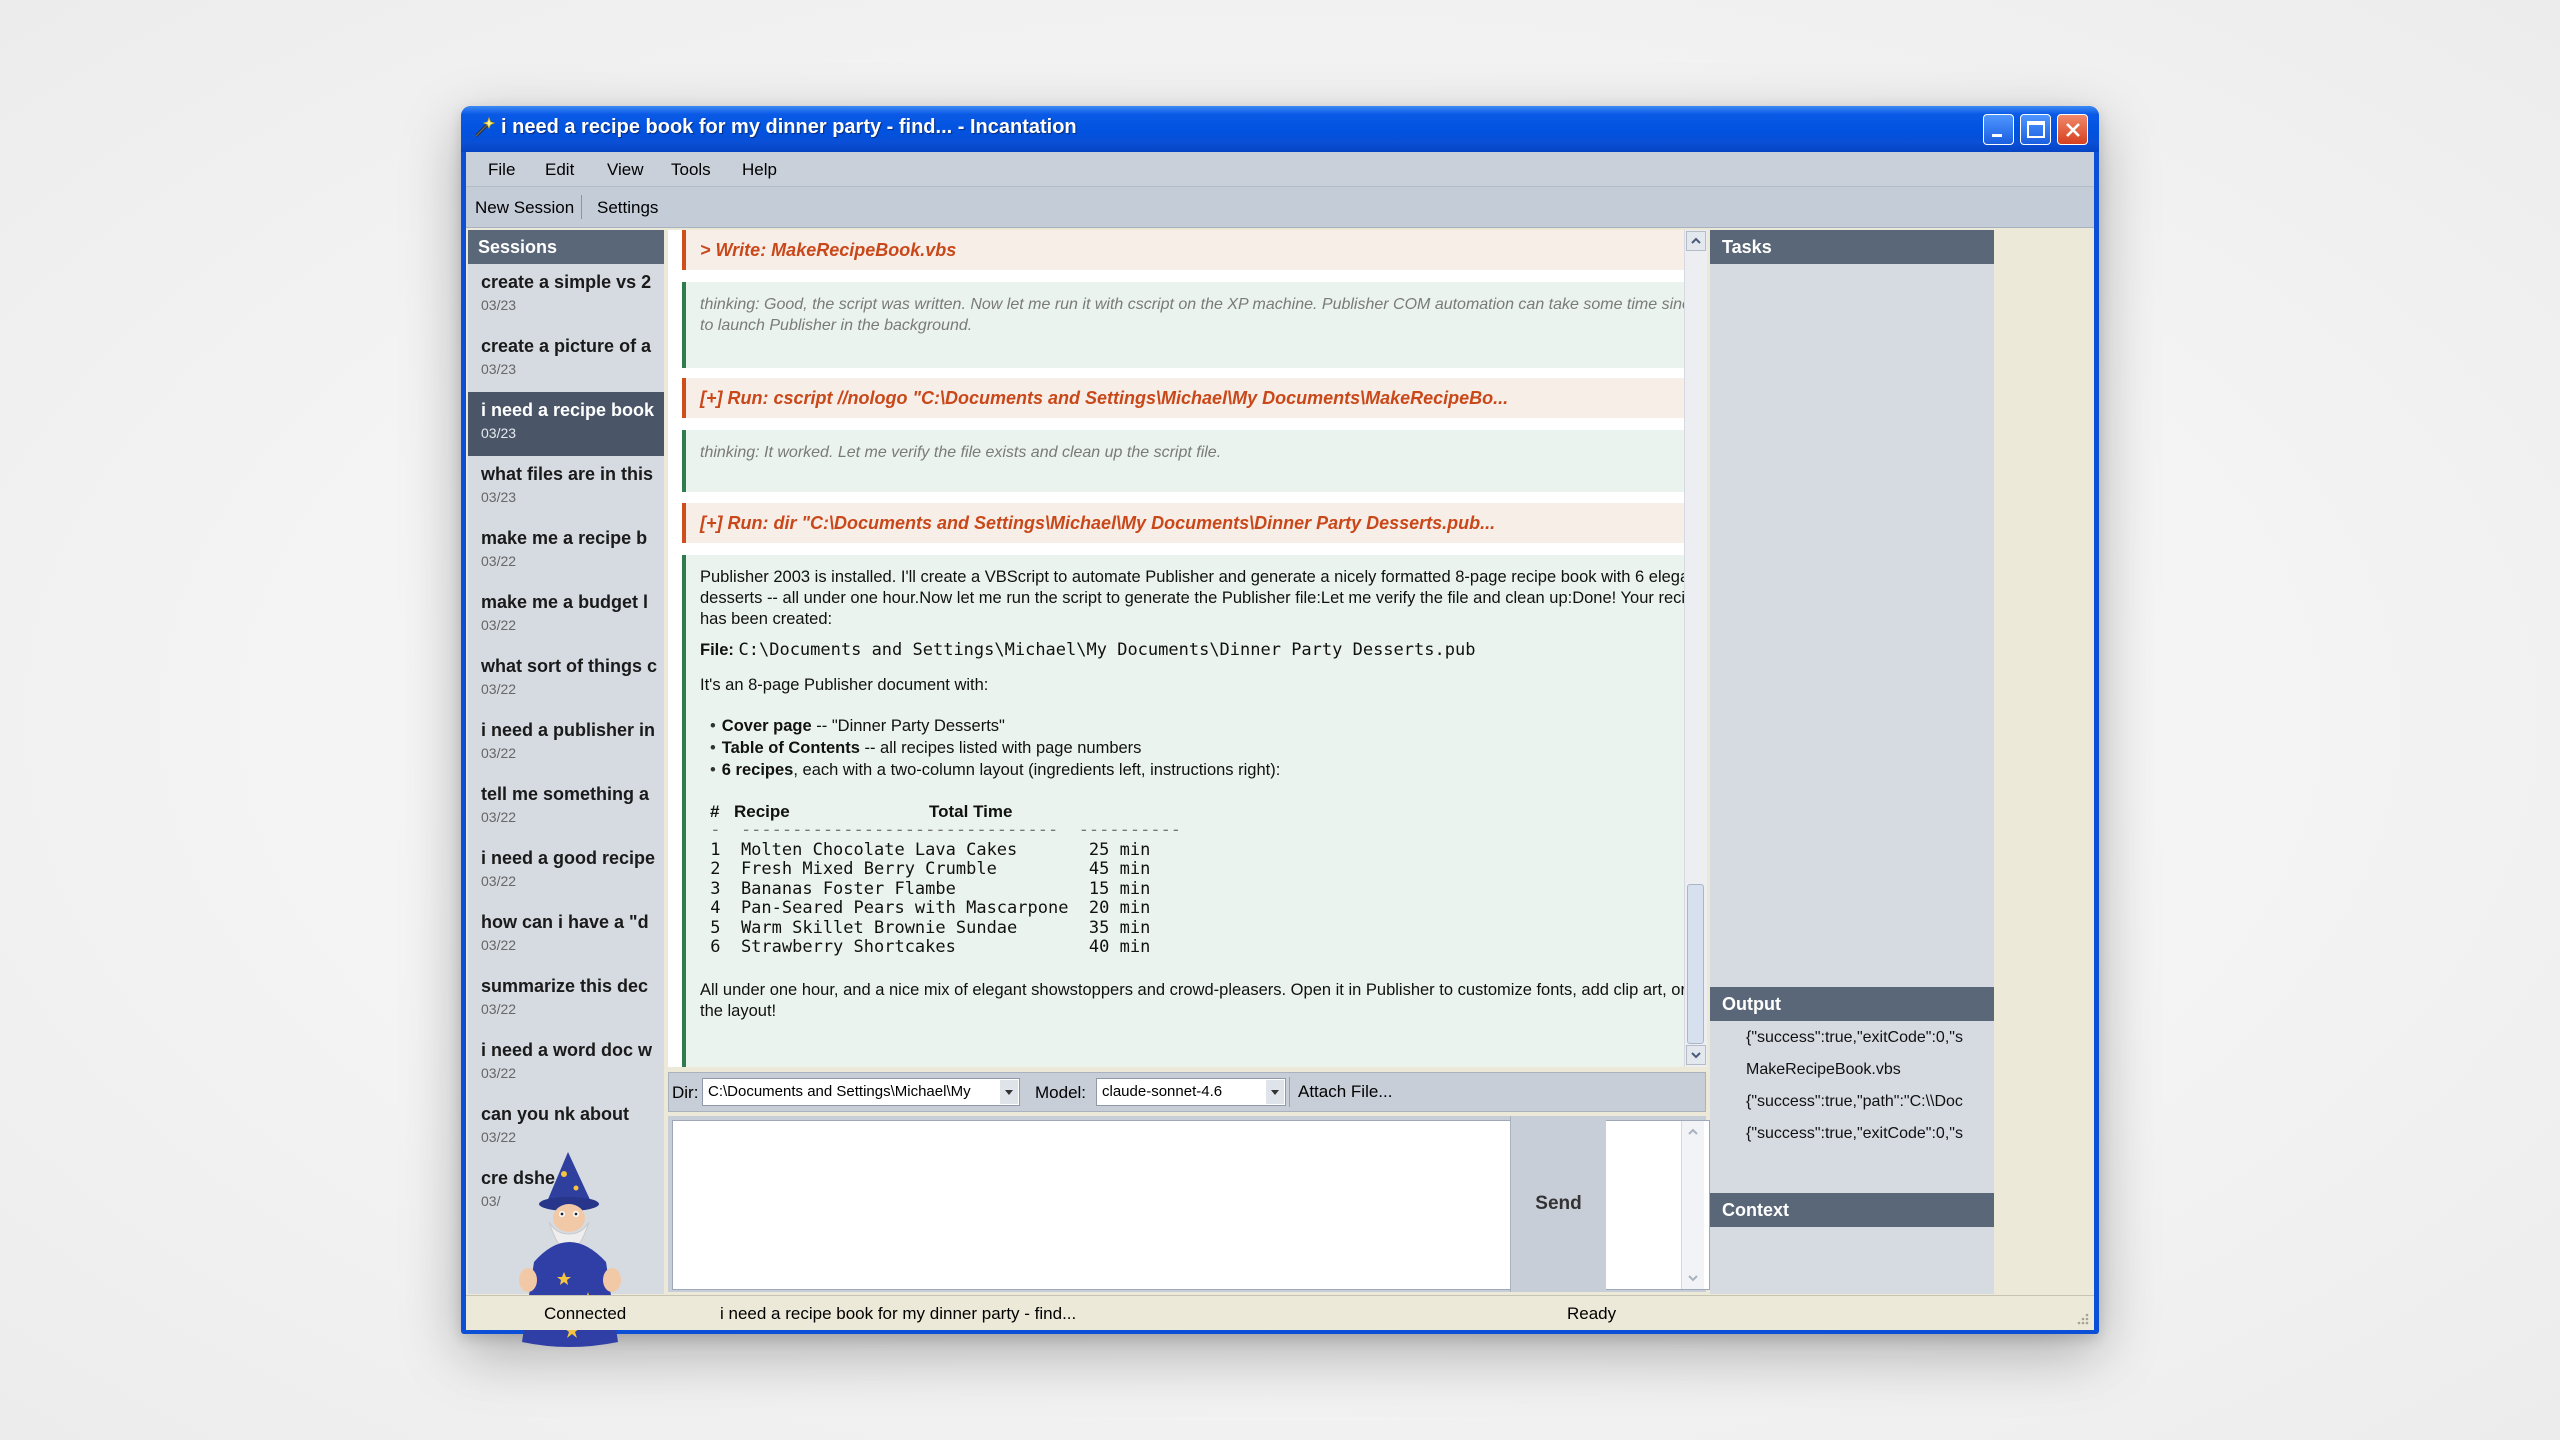 This screenshot has height=1440, width=2560. What do you see at coordinates (566, 616) in the screenshot?
I see `session-item: make me a budget l 03/22` at bounding box center [566, 616].